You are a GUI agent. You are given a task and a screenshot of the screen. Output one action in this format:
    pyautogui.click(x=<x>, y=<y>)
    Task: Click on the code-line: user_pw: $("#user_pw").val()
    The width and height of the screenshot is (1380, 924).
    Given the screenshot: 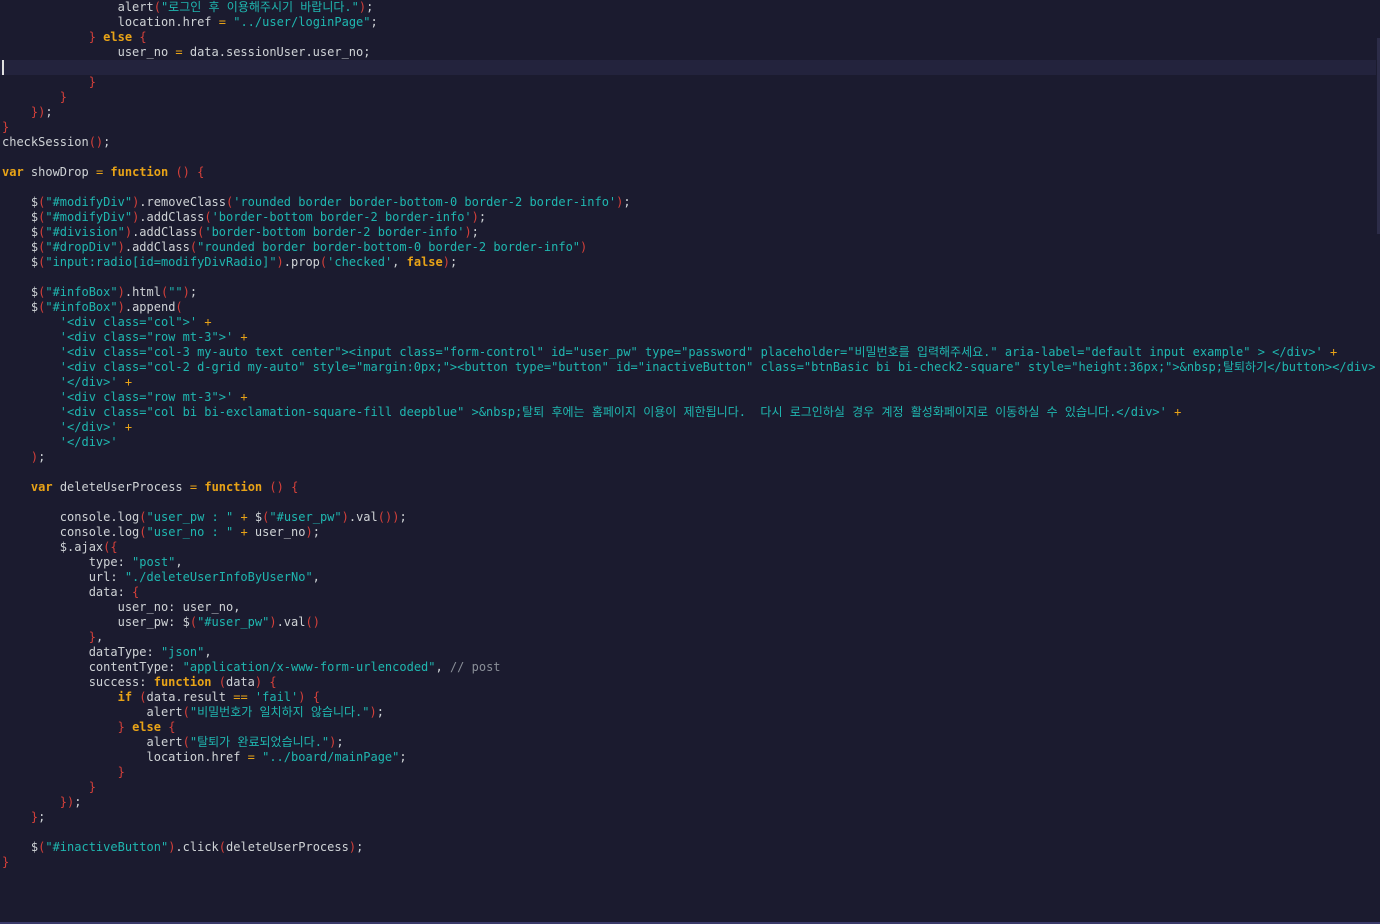 What is the action you would take?
    pyautogui.click(x=688, y=622)
    